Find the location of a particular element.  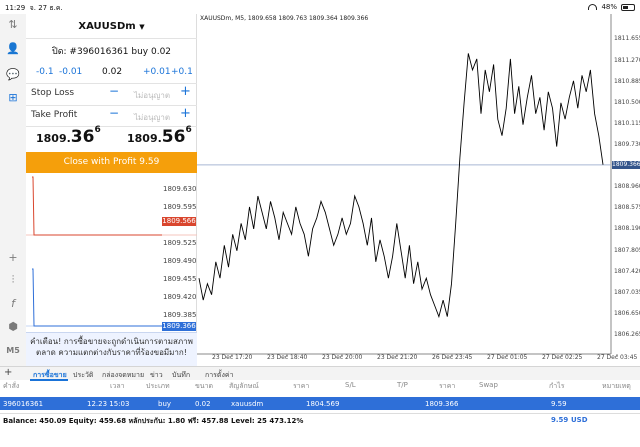

mini-tick-label: 1809.455 is located at coordinates (180, 279).